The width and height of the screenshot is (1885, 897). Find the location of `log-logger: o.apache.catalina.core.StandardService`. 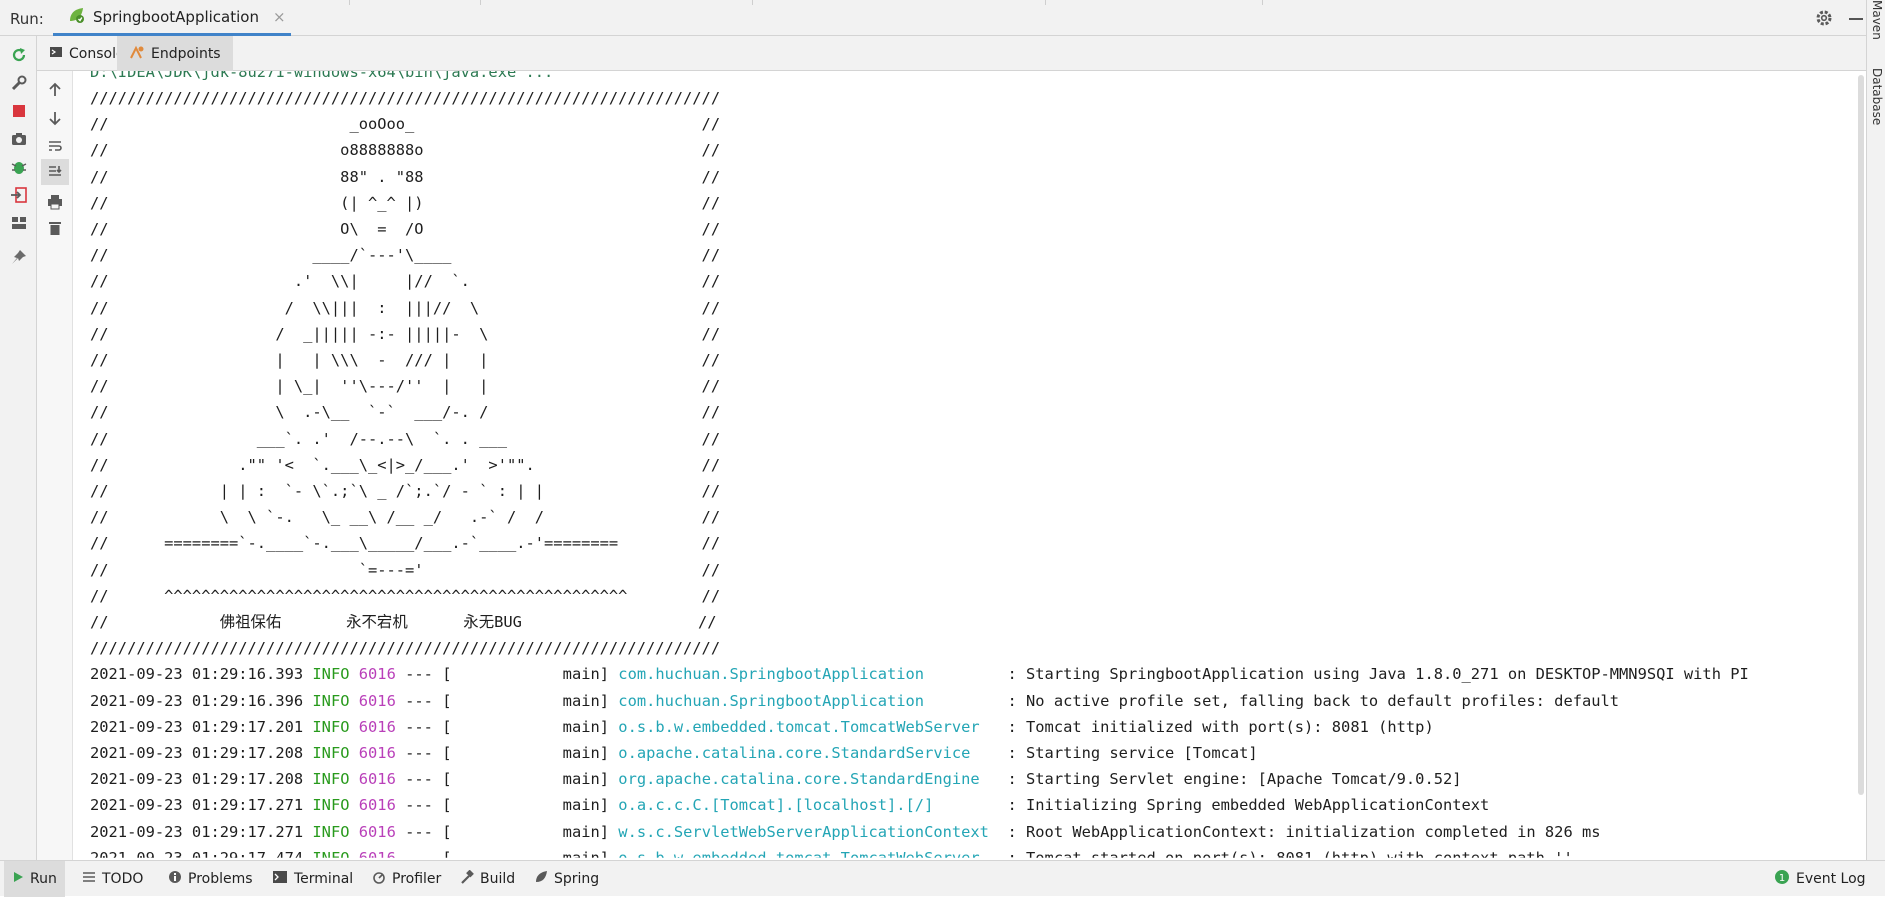

log-logger: o.apache.catalina.core.StandardService is located at coordinates (808, 753).